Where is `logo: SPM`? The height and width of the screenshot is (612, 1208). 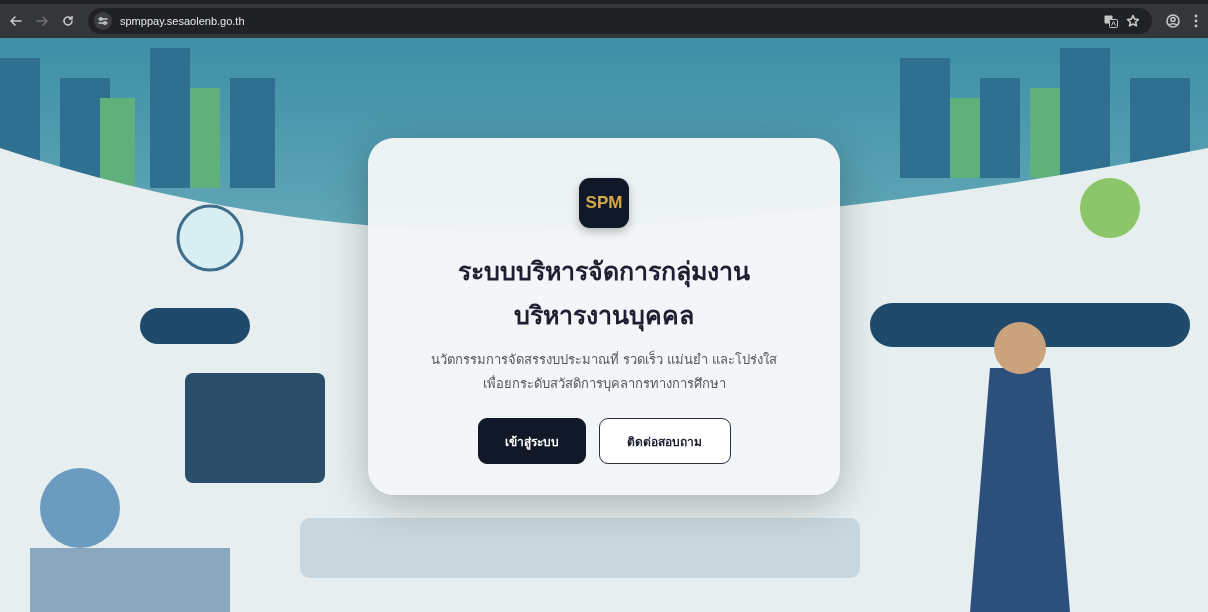
logo: SPM is located at coordinates (604, 203).